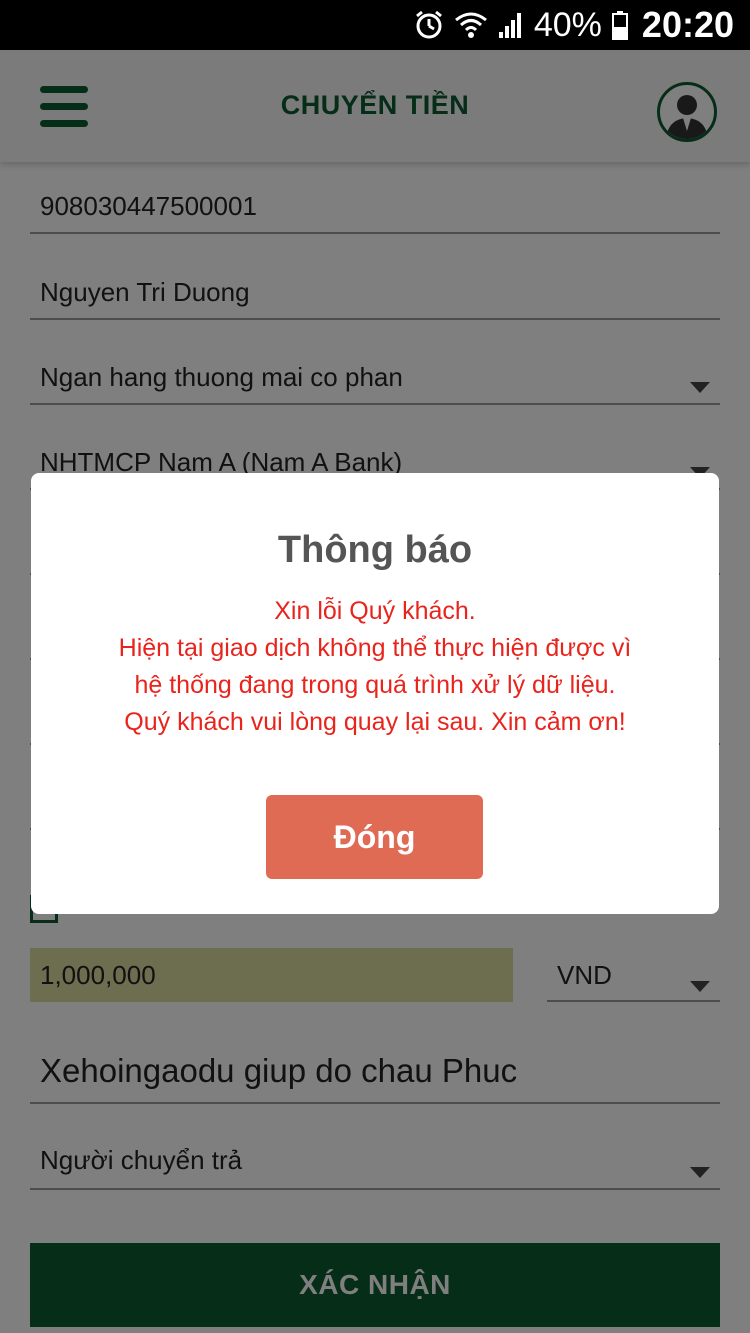 This screenshot has height=1333, width=750. What do you see at coordinates (428, 24) in the screenshot?
I see `alarm-icon` at bounding box center [428, 24].